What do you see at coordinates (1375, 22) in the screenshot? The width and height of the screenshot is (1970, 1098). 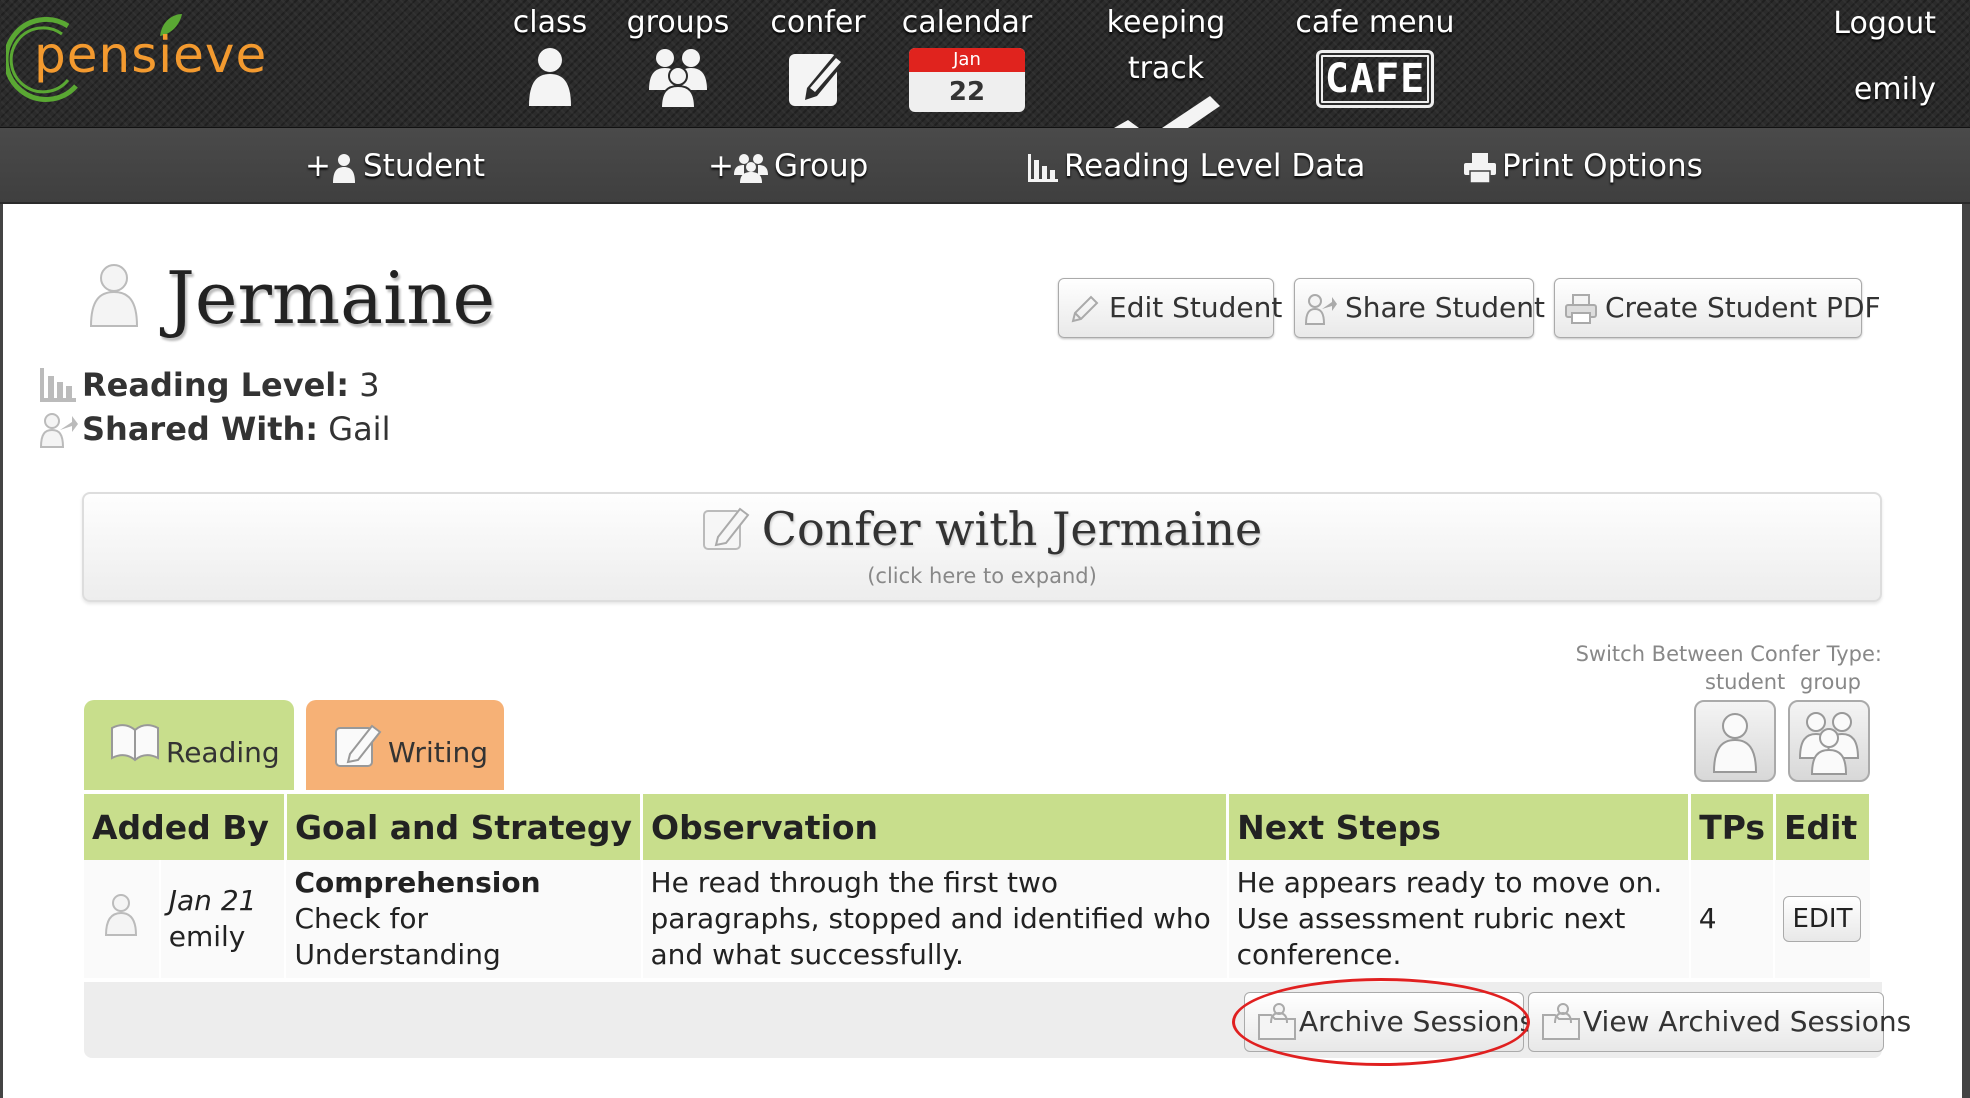 I see `nav-cafe-menu-label: cafe menu` at bounding box center [1375, 22].